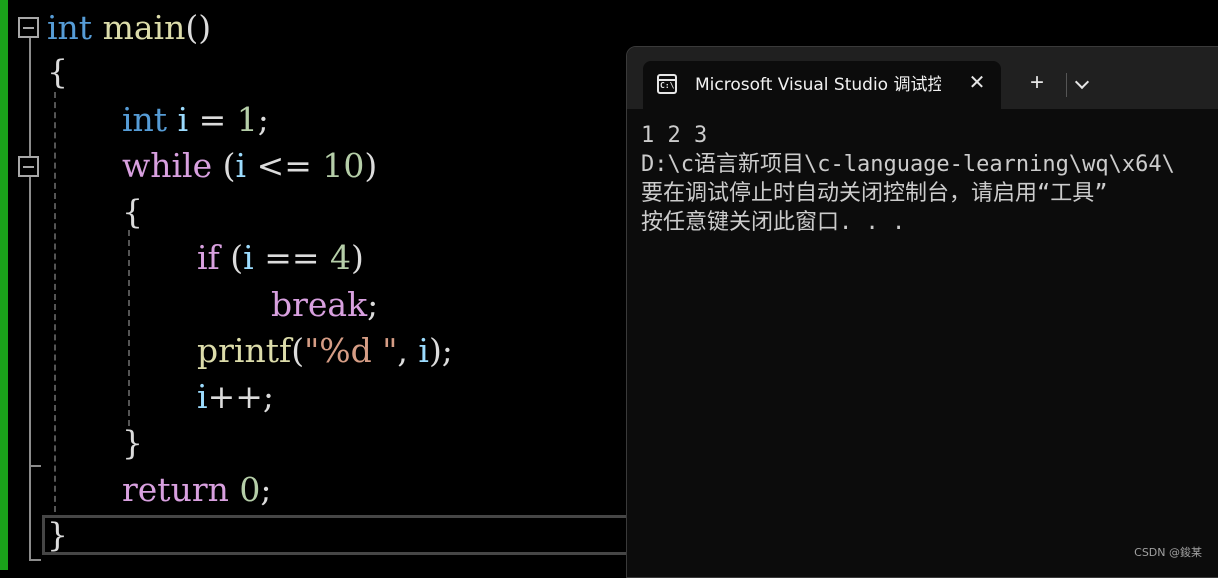 The width and height of the screenshot is (1218, 578). What do you see at coordinates (440, 350) in the screenshot?
I see `code-token: );` at bounding box center [440, 350].